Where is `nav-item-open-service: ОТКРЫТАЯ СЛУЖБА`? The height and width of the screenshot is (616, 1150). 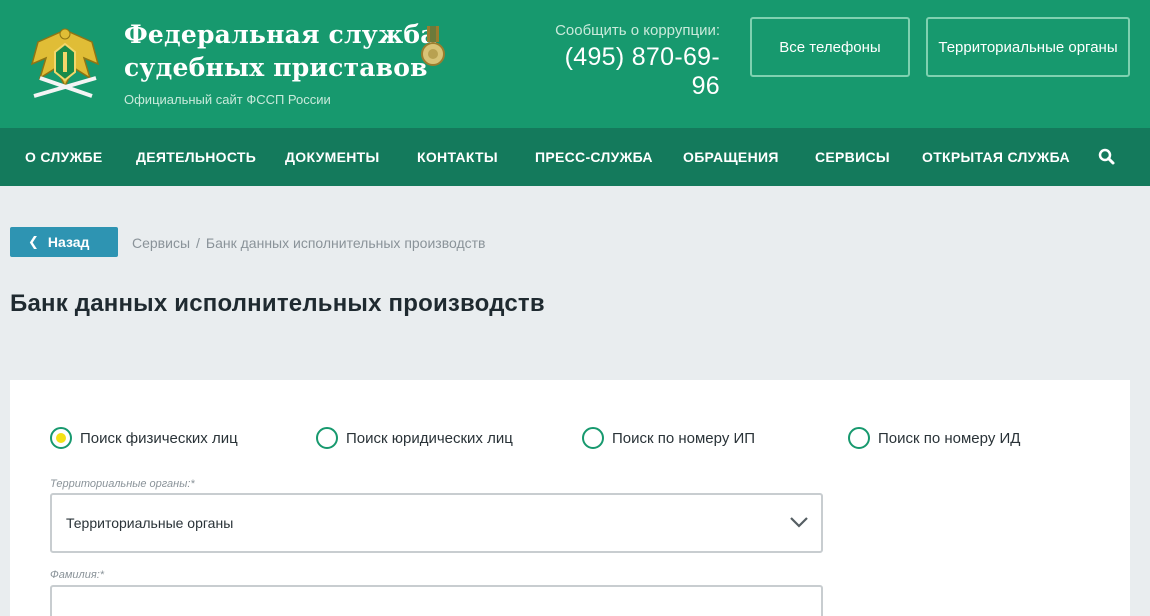
nav-item-open-service: ОТКРЫТАЯ СЛУЖБА is located at coordinates (996, 157).